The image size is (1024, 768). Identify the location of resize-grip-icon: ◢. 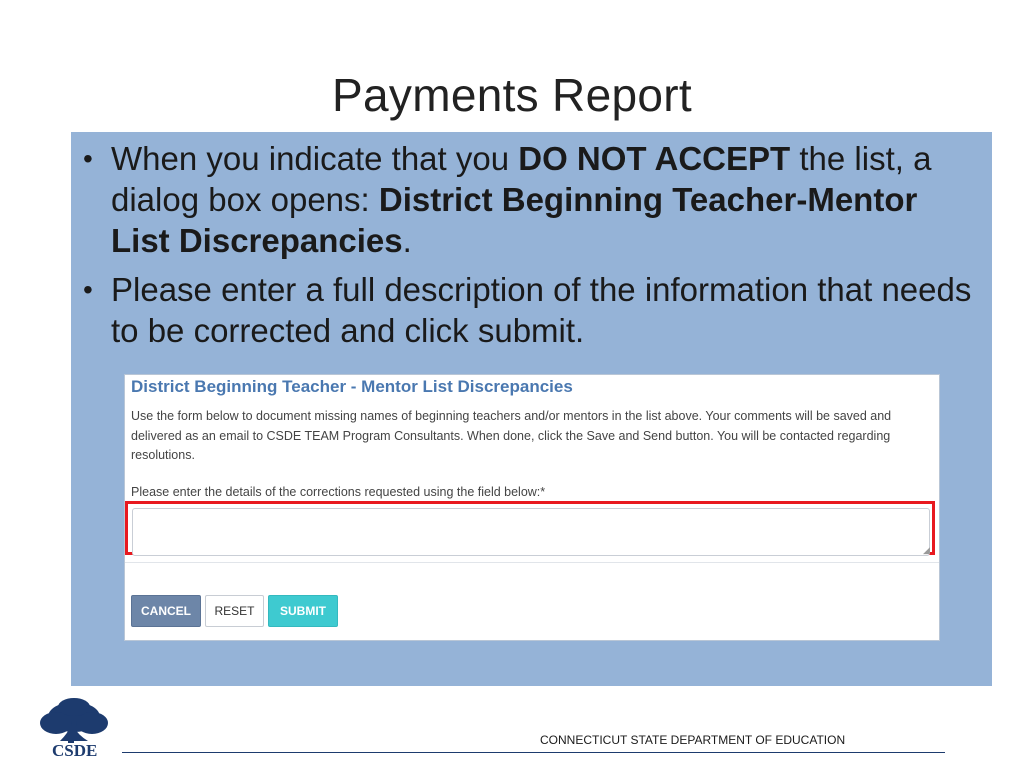
(926, 550).